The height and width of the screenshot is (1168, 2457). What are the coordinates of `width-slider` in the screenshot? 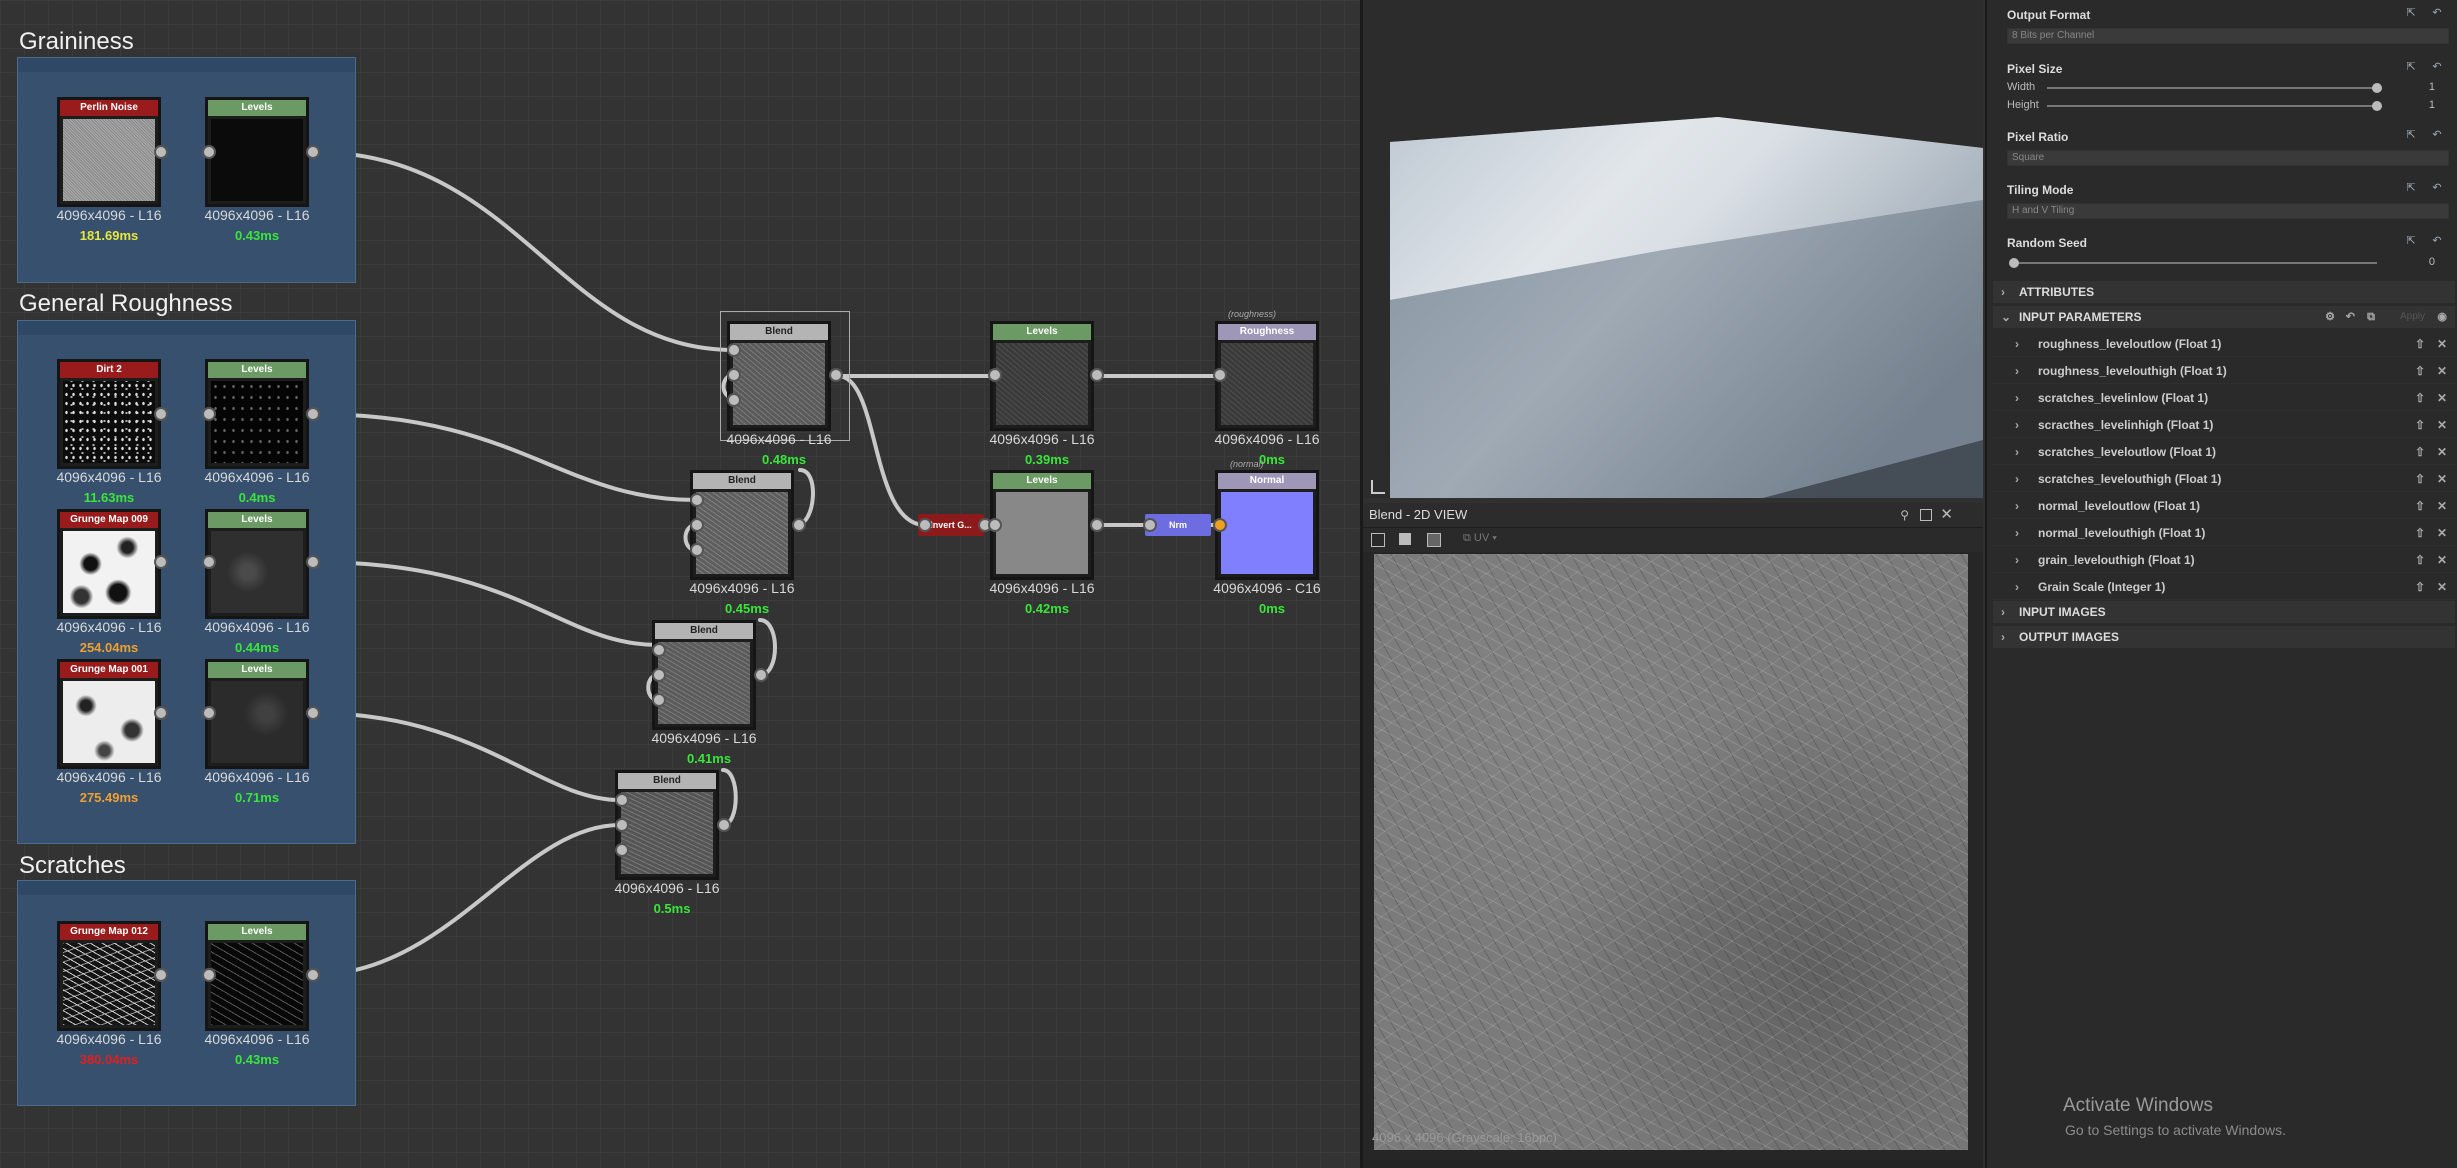 It's located at (2212, 88).